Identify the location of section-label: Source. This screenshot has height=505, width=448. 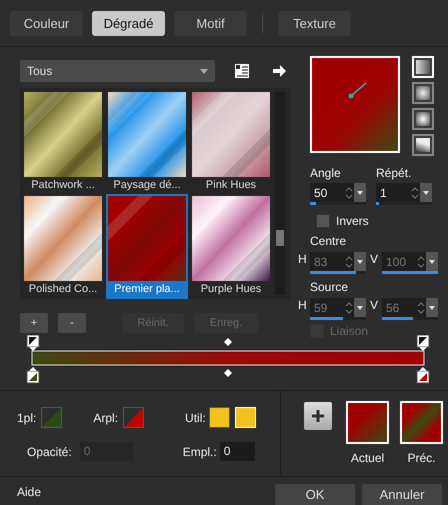
(329, 287).